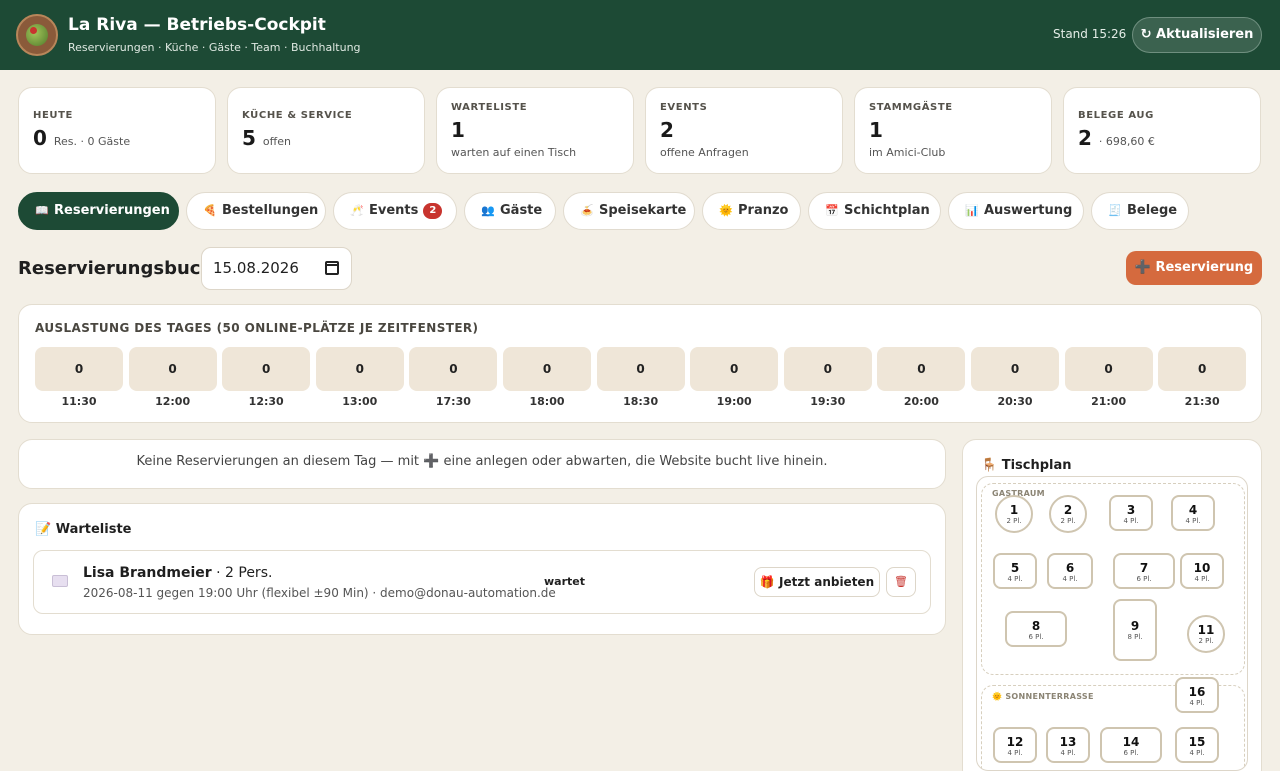 The height and width of the screenshot is (771, 1280). Describe the element at coordinates (1194, 268) in the screenshot. I see `add-reservation-button: ➕ Reservierung` at that location.